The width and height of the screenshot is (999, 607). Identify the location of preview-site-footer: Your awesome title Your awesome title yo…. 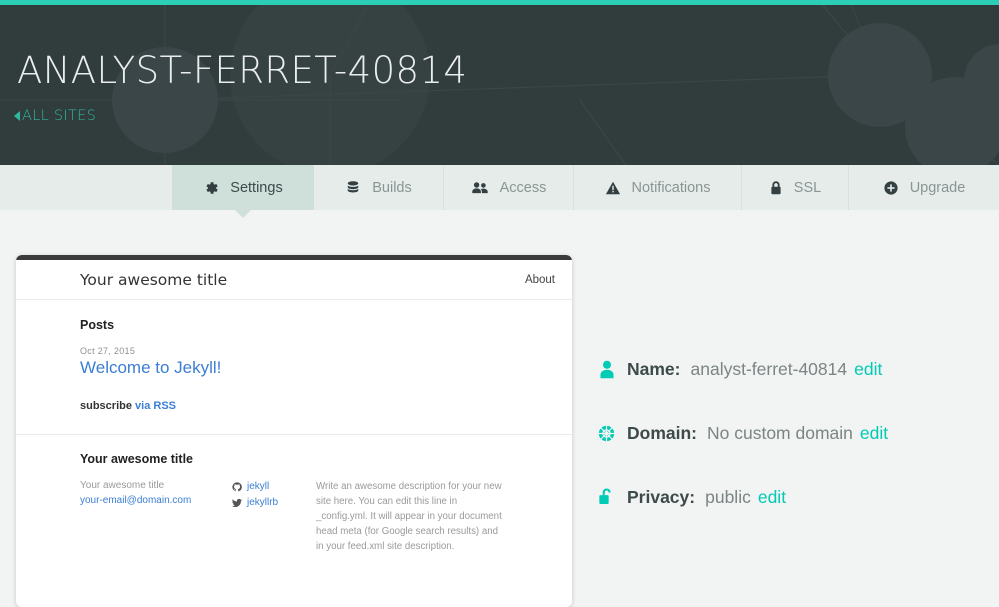
(294, 494).